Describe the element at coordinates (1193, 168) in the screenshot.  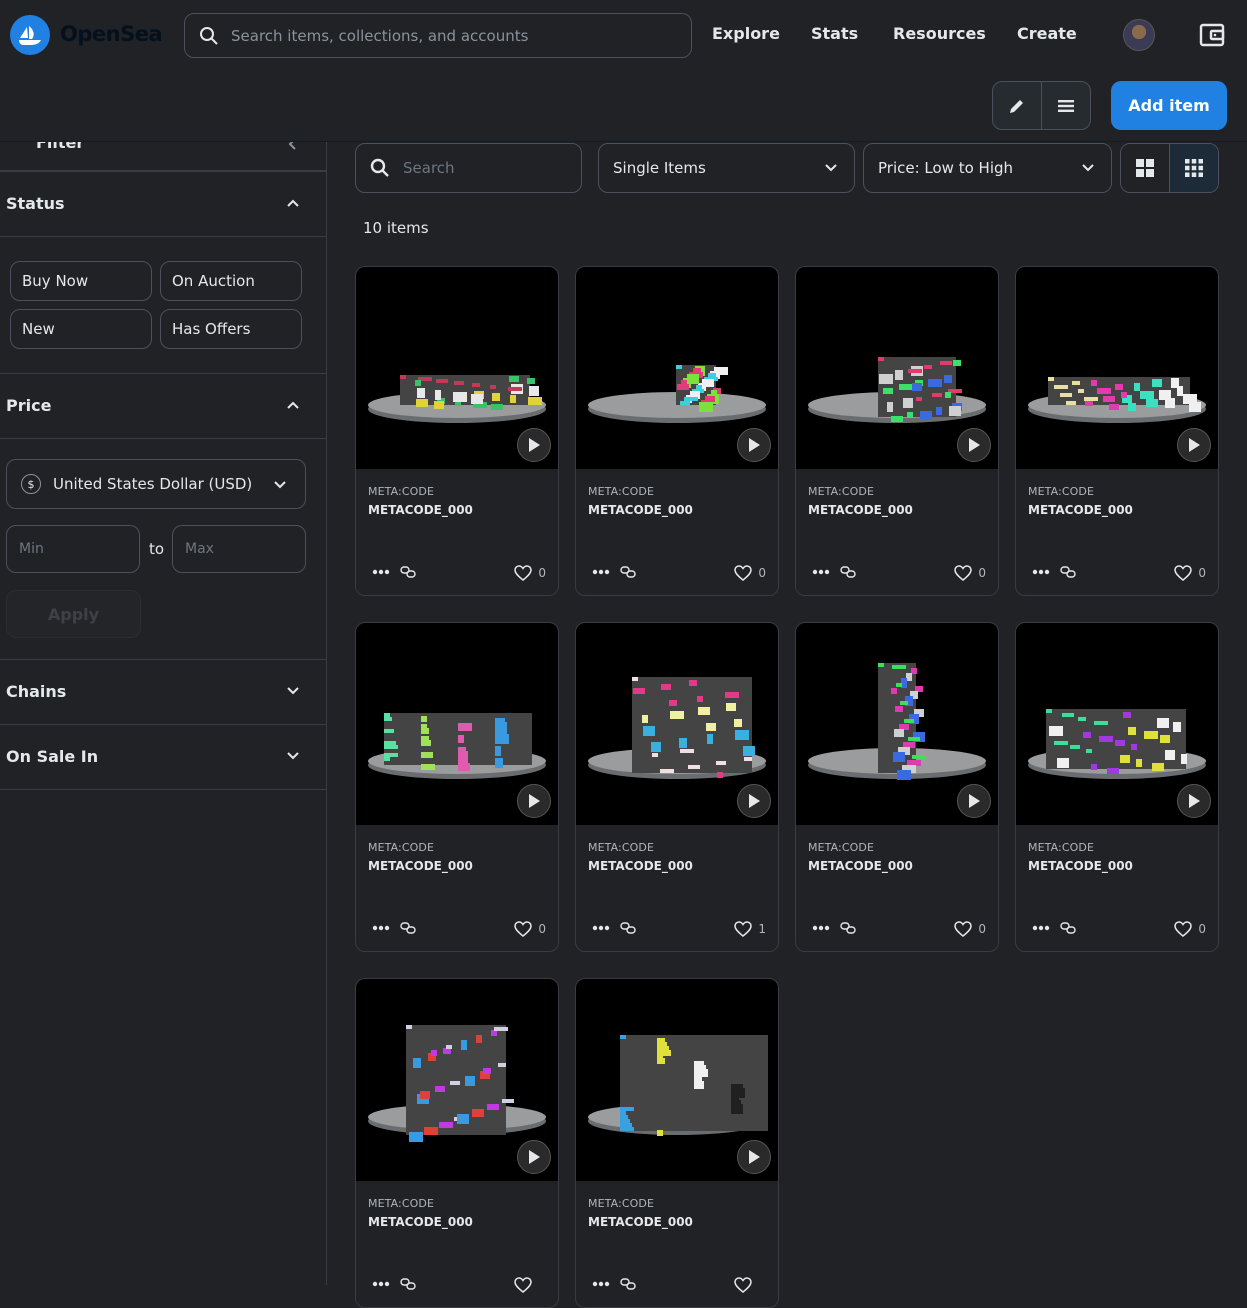
I see `small-grid-button` at that location.